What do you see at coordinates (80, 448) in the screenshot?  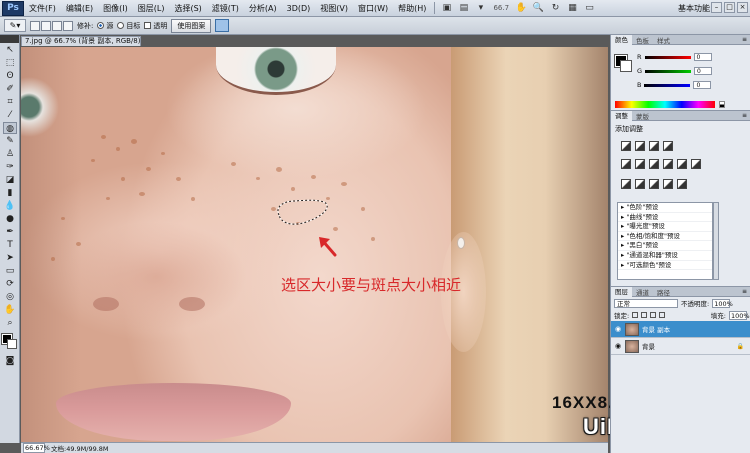 I see `document-info: 文档:49.9M/99.8M` at bounding box center [80, 448].